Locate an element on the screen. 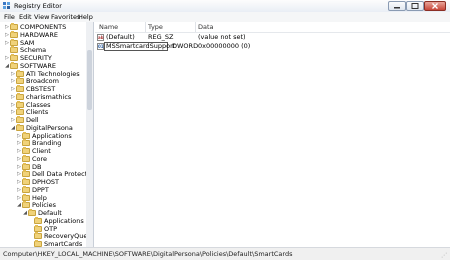 Image resolution: width=450 pixels, height=260 pixels. menu-help: Help is located at coordinates (85, 17).